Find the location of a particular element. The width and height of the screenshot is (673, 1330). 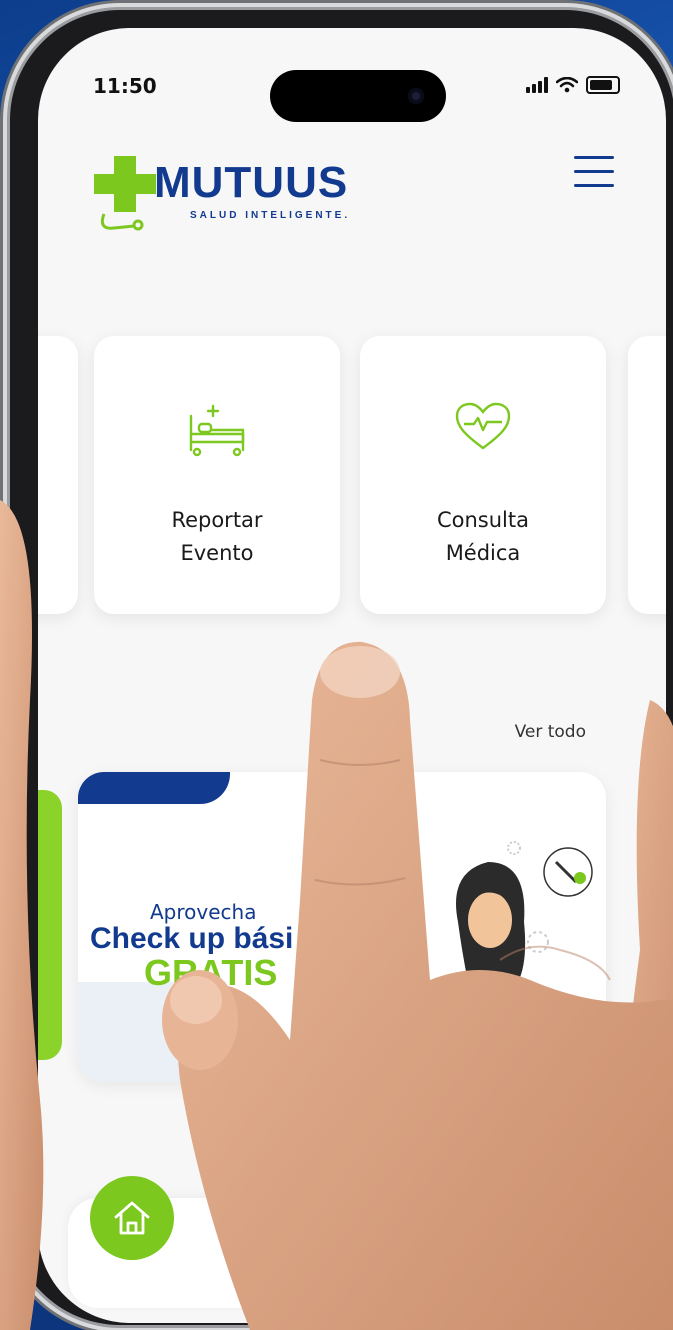

doctor-illustration is located at coordinates (524, 946).